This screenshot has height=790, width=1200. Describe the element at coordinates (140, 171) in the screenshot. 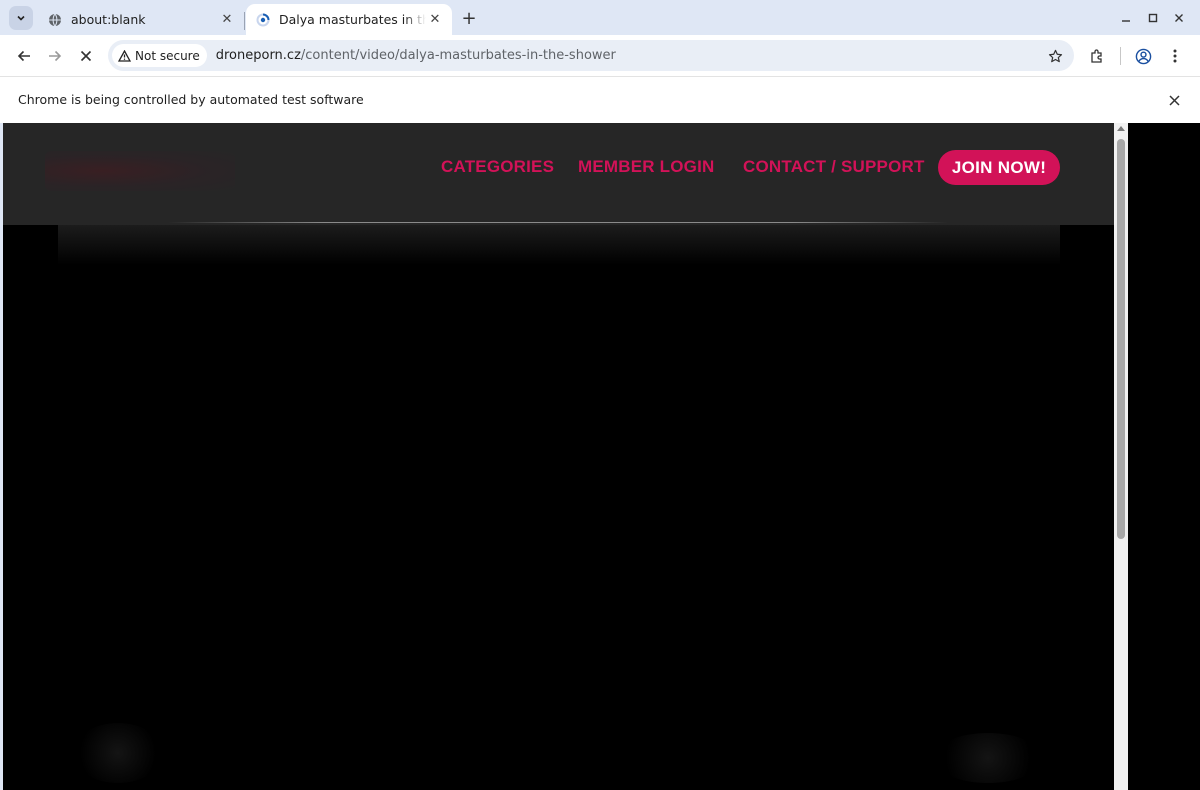

I see `site-logo` at that location.